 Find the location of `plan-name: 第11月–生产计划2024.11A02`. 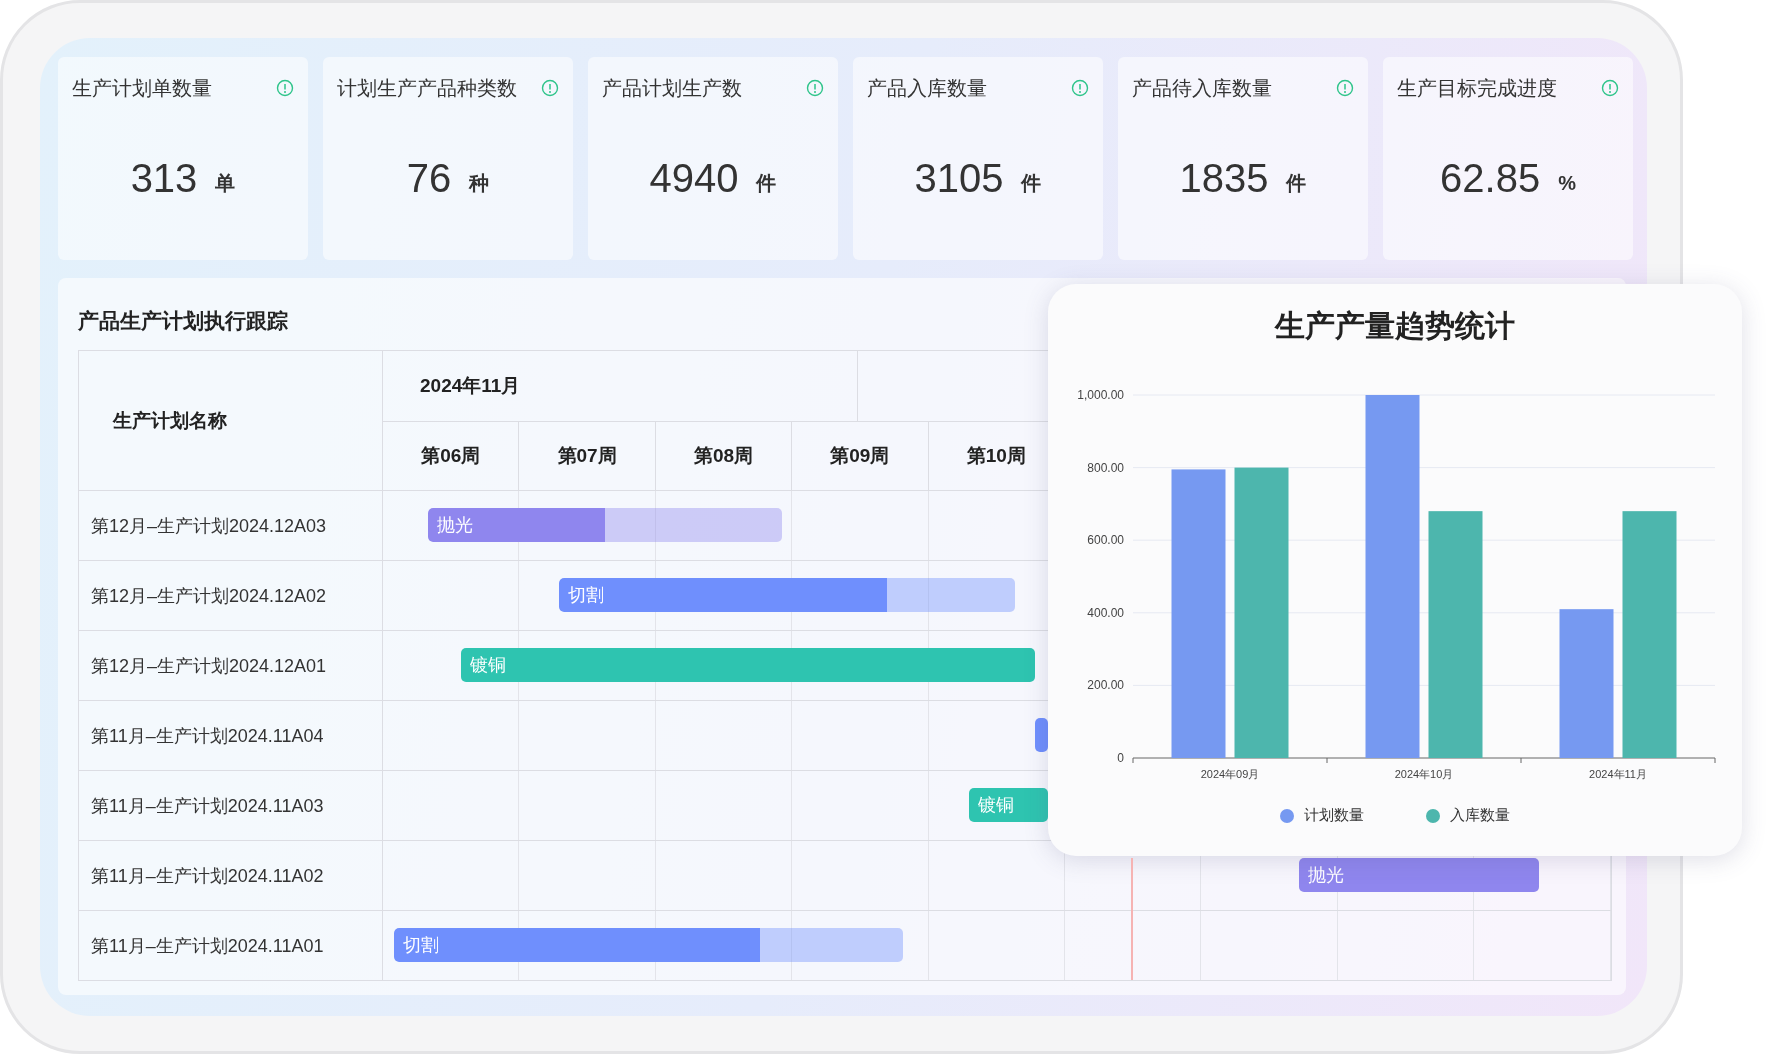

plan-name: 第11月–生产计划2024.11A02 is located at coordinates (231, 875).